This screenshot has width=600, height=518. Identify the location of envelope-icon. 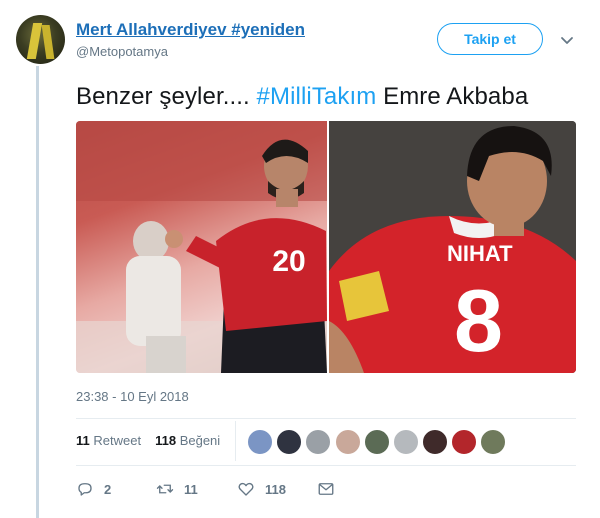
(326, 489).